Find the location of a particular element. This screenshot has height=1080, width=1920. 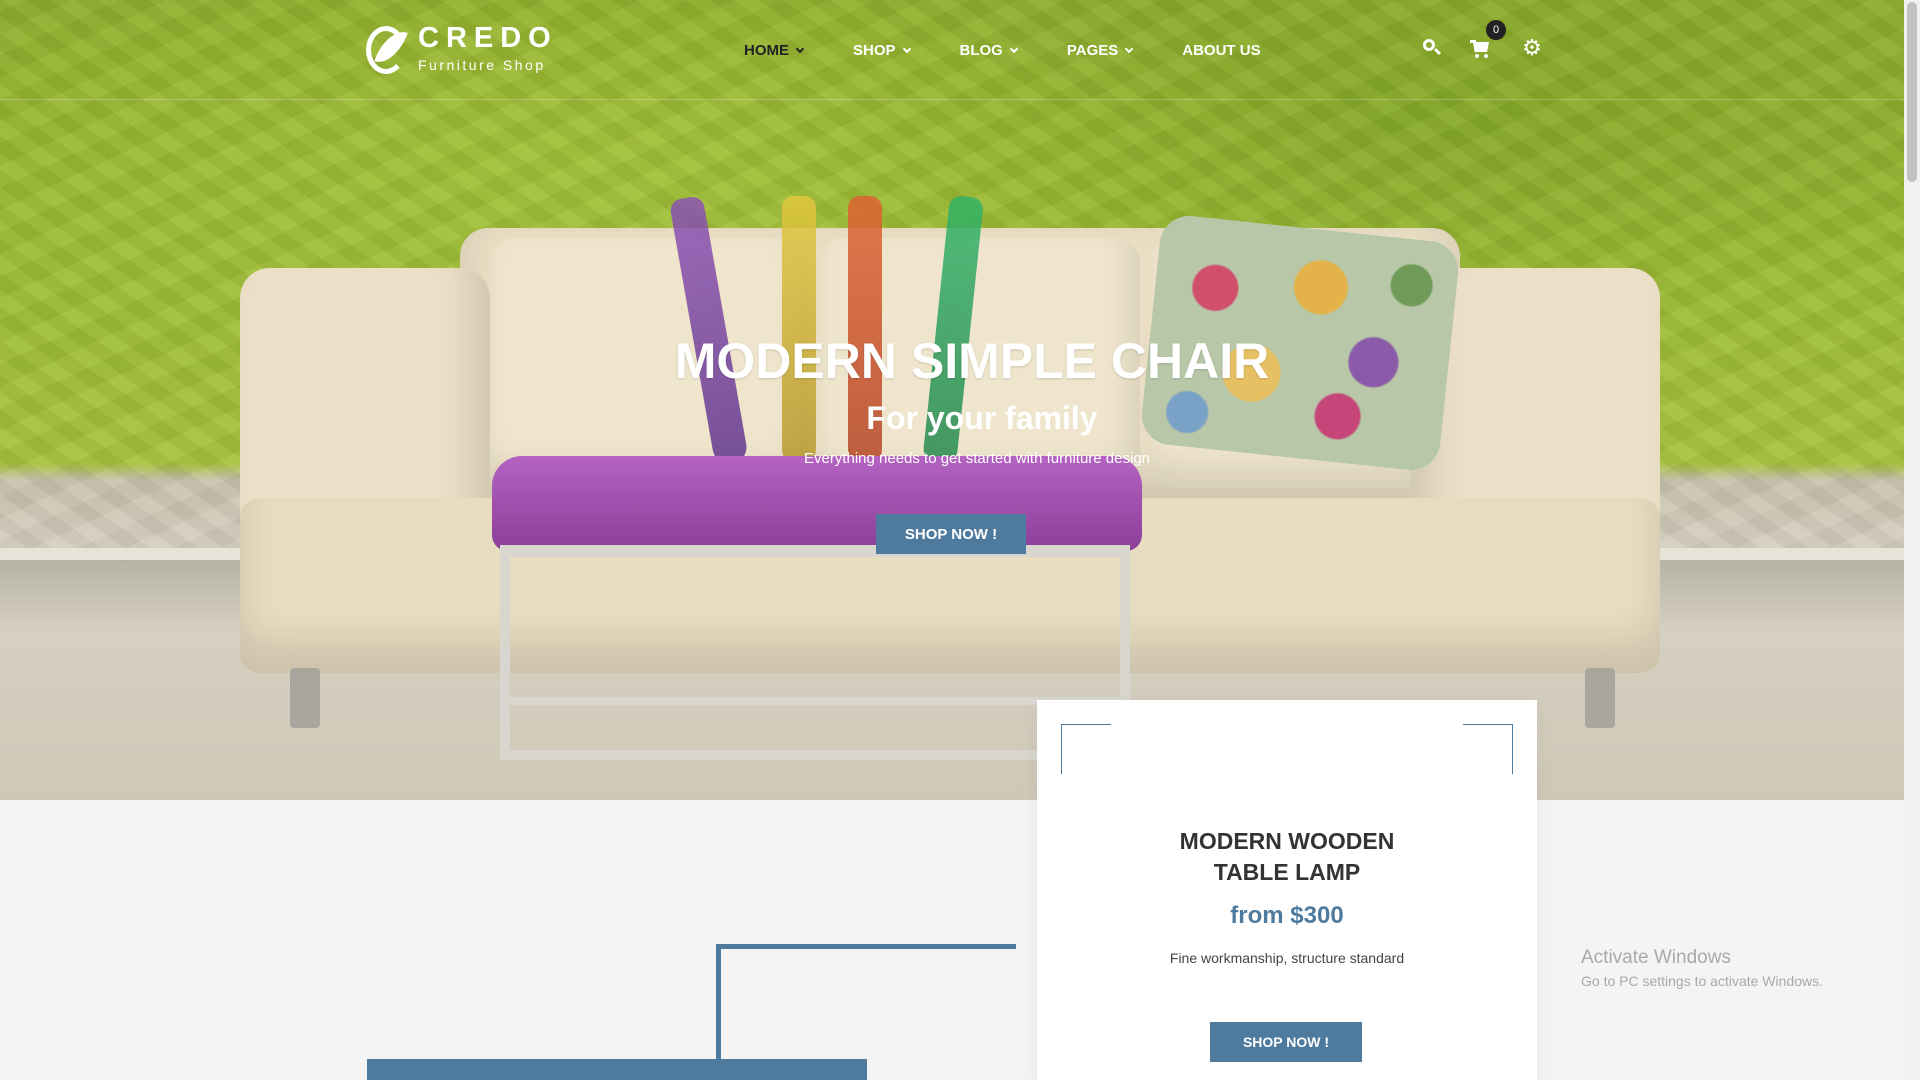

nav-item-blog: BLOG is located at coordinates (989, 50).